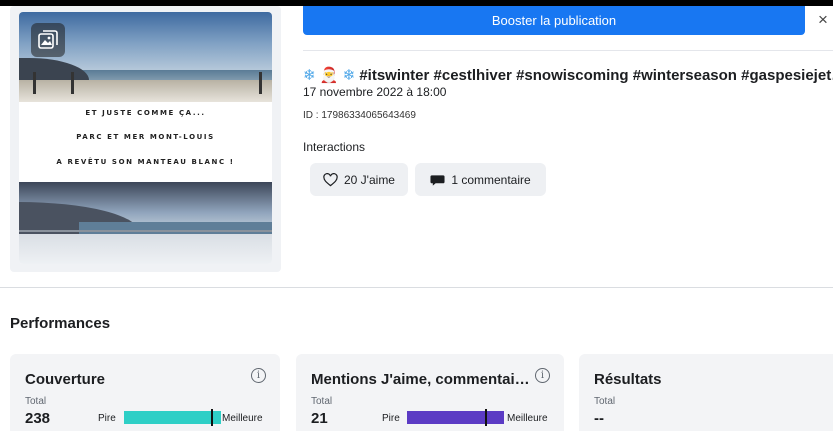  I want to click on photo-carousel-icon-svg, so click(48, 39).